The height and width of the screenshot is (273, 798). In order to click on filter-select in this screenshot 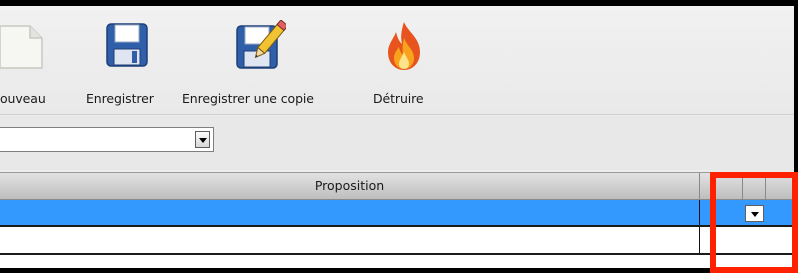, I will do `click(107, 139)`.